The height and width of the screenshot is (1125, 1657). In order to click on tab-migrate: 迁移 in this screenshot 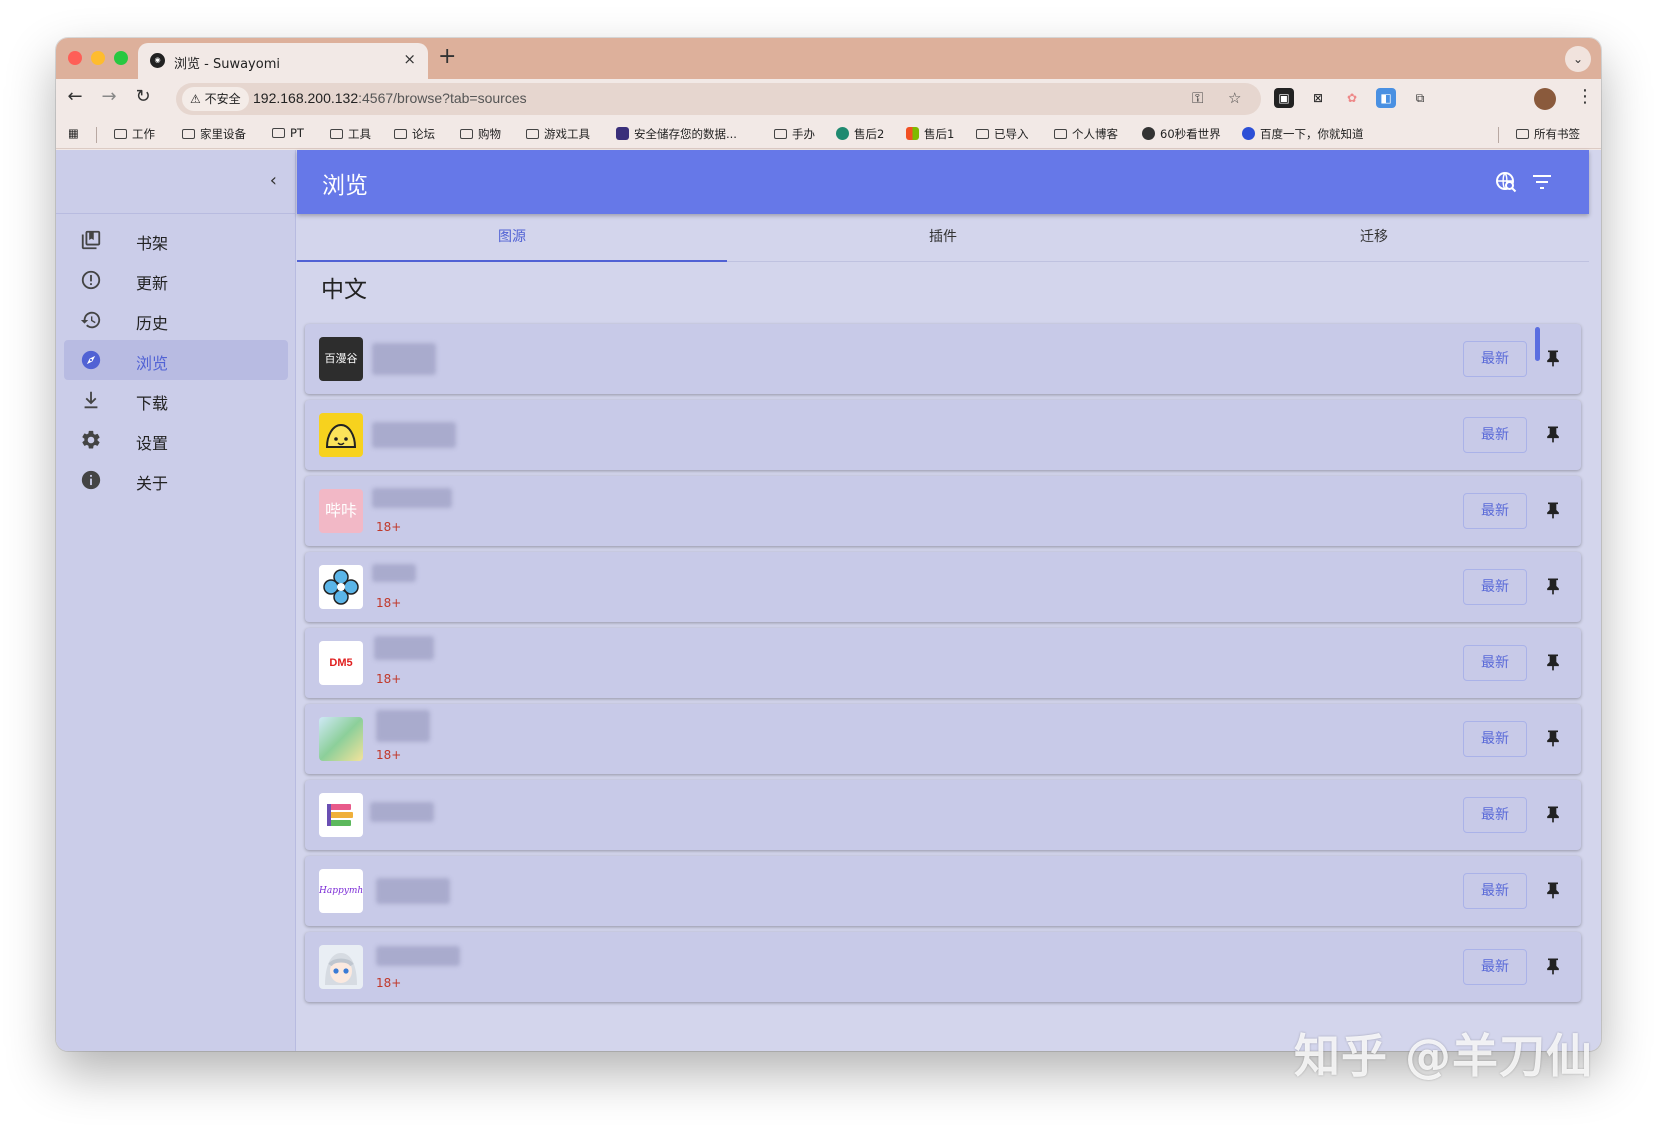, I will do `click(1374, 238)`.